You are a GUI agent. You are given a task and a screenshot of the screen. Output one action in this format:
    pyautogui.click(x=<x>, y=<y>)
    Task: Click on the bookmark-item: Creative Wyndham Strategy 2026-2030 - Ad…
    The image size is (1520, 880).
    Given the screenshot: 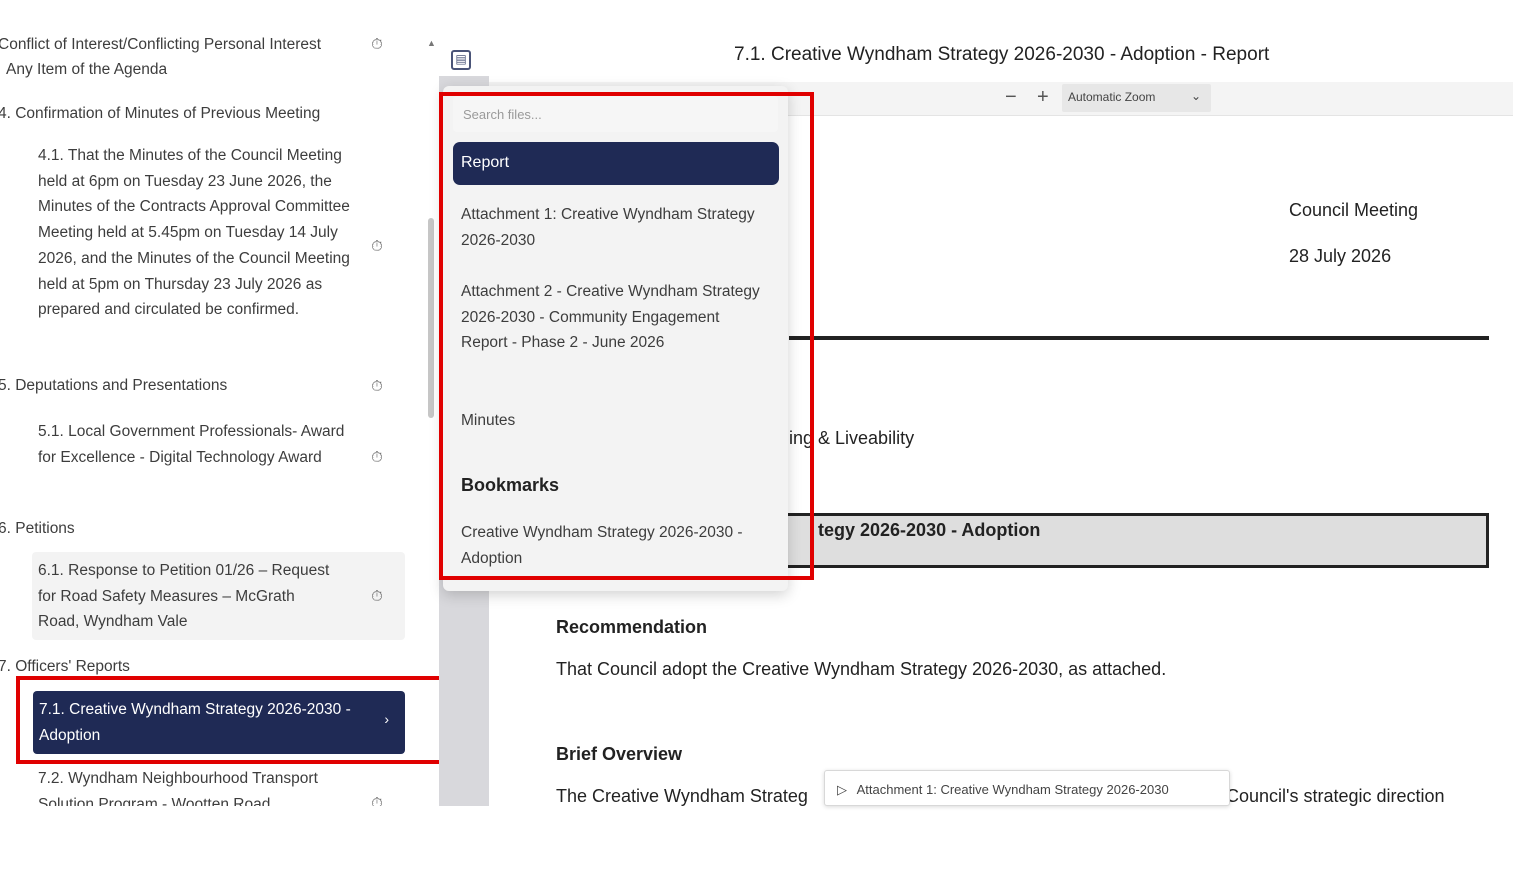 What is the action you would take?
    pyautogui.click(x=613, y=545)
    